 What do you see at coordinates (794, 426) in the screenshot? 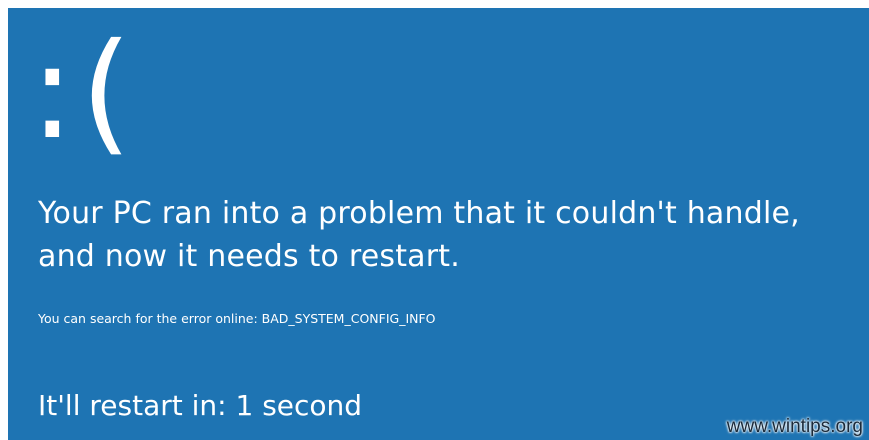
I see `site-watermark: www.wintips.org` at bounding box center [794, 426].